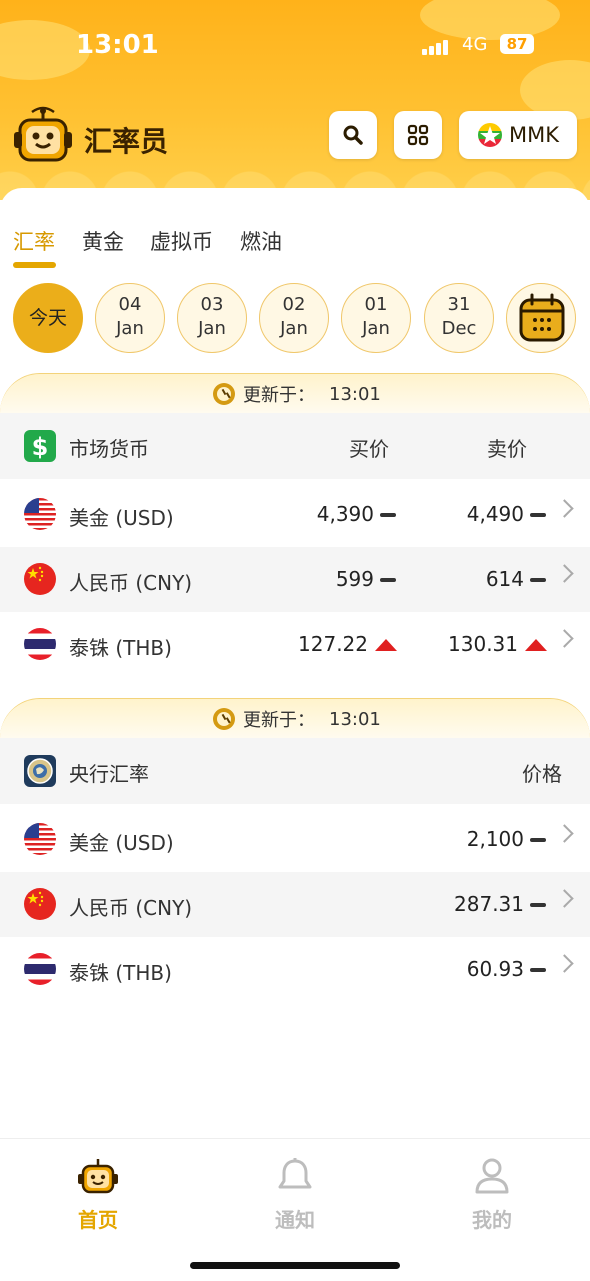 Image resolution: width=590 pixels, height=1281 pixels. Describe the element at coordinates (495, 514) in the screenshot. I see `sell-value: 4,490` at that location.